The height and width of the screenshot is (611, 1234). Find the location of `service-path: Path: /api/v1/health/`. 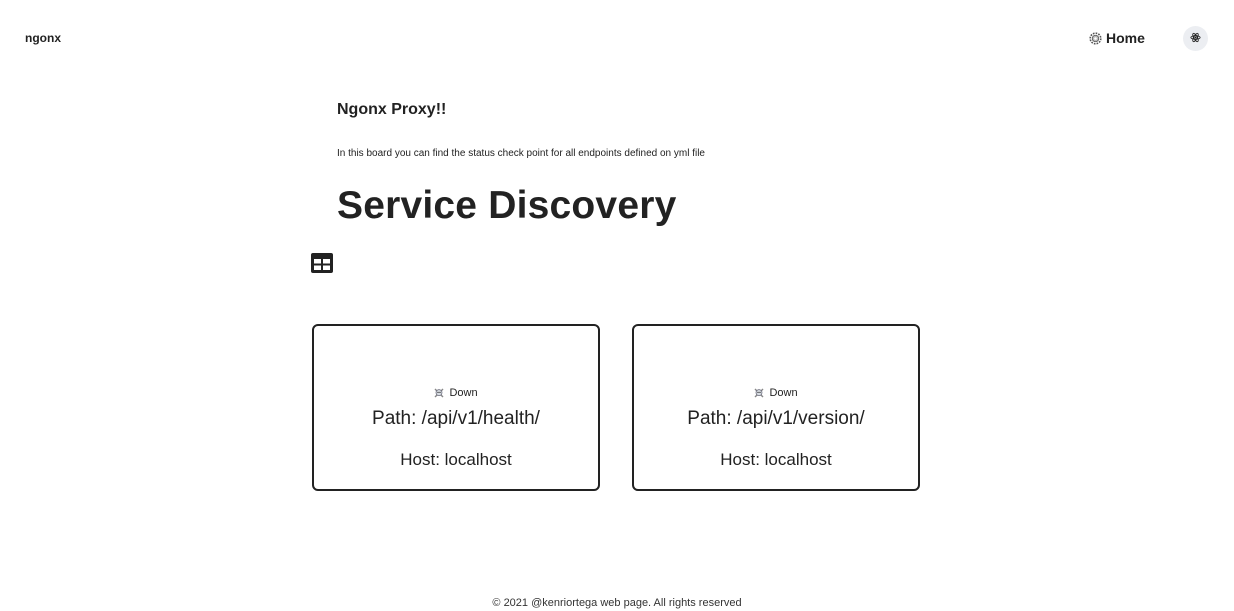

service-path: Path: /api/v1/health/ is located at coordinates (456, 418).